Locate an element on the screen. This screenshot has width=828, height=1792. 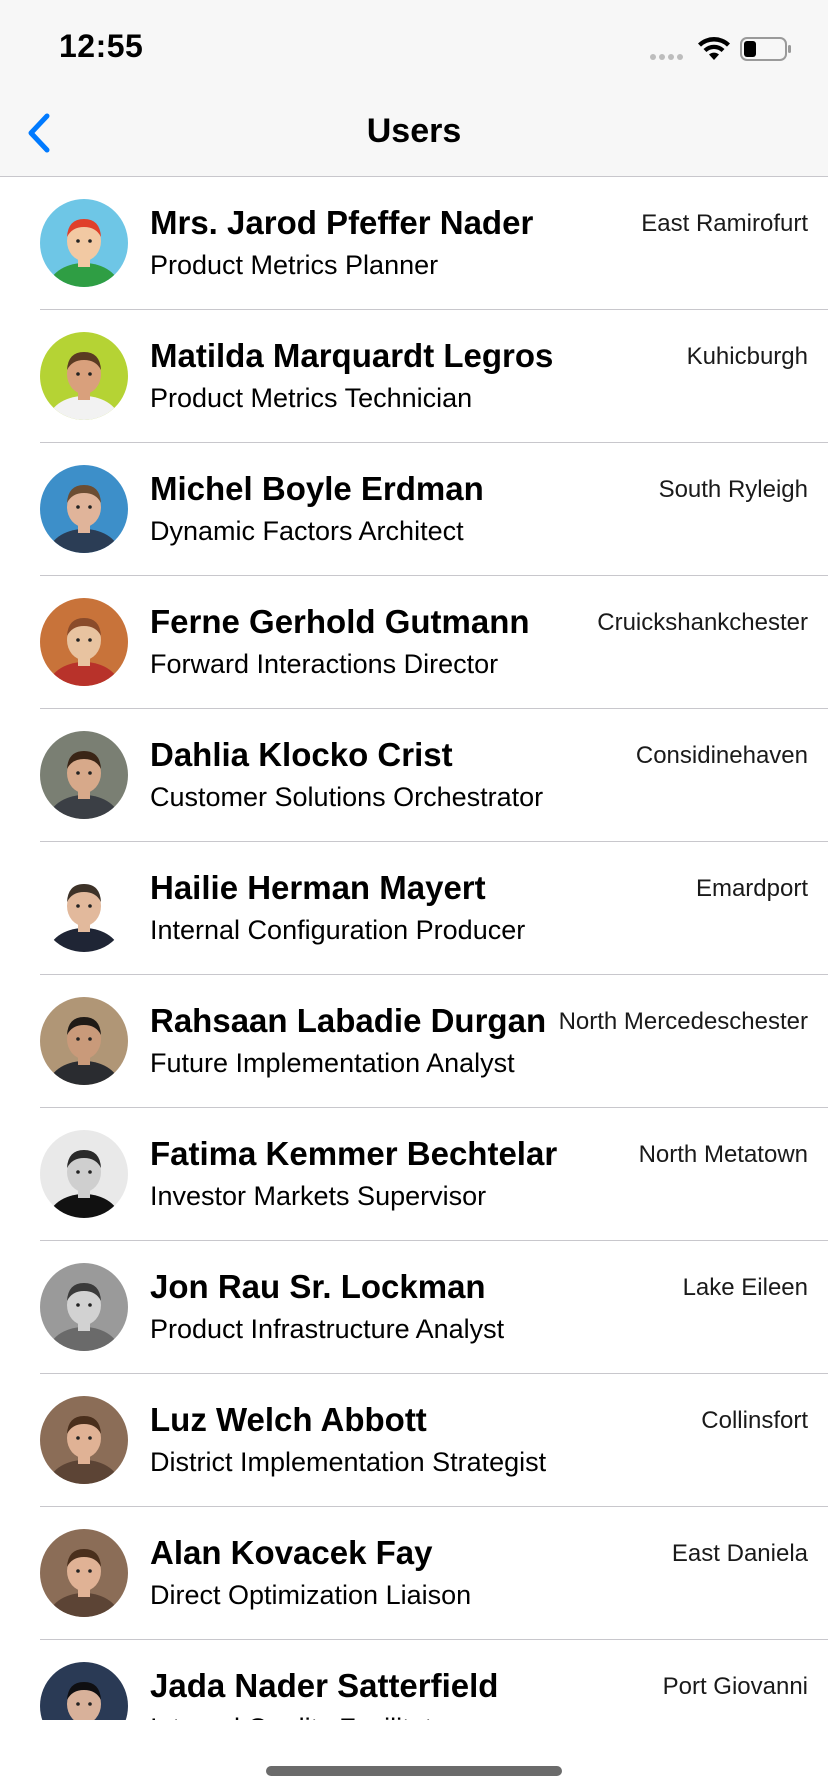
battery-icon is located at coordinates (765, 49).